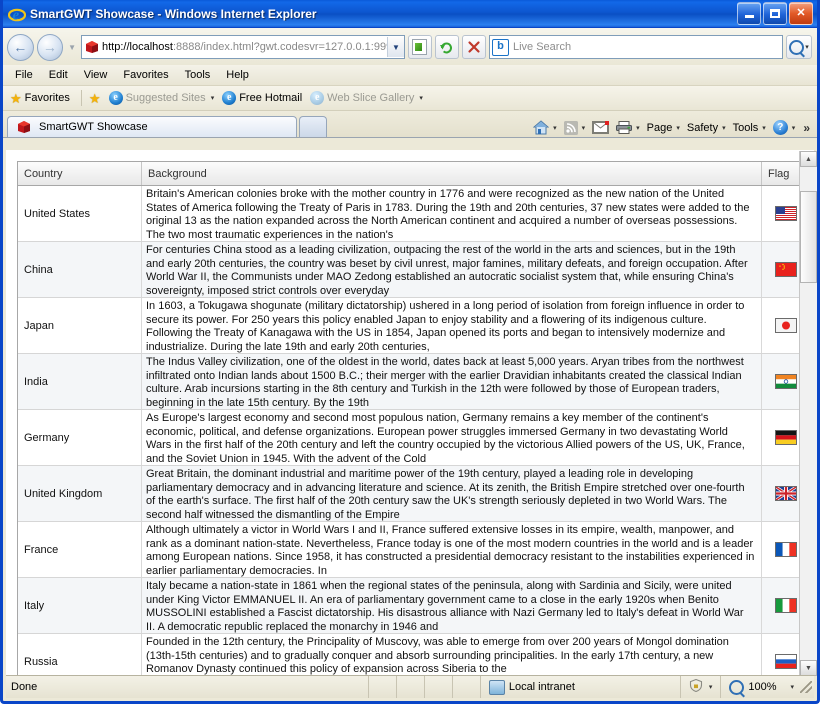 This screenshot has height=704, width=820. What do you see at coordinates (58, 75) in the screenshot?
I see `menu-edit: Edit` at bounding box center [58, 75].